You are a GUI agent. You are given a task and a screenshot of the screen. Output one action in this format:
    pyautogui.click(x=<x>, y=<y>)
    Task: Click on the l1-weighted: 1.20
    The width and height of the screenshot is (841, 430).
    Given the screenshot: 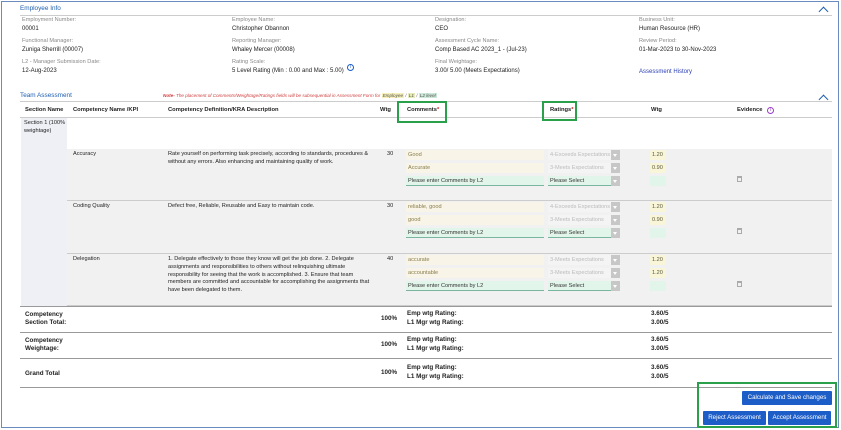 What is the action you would take?
    pyautogui.click(x=658, y=273)
    